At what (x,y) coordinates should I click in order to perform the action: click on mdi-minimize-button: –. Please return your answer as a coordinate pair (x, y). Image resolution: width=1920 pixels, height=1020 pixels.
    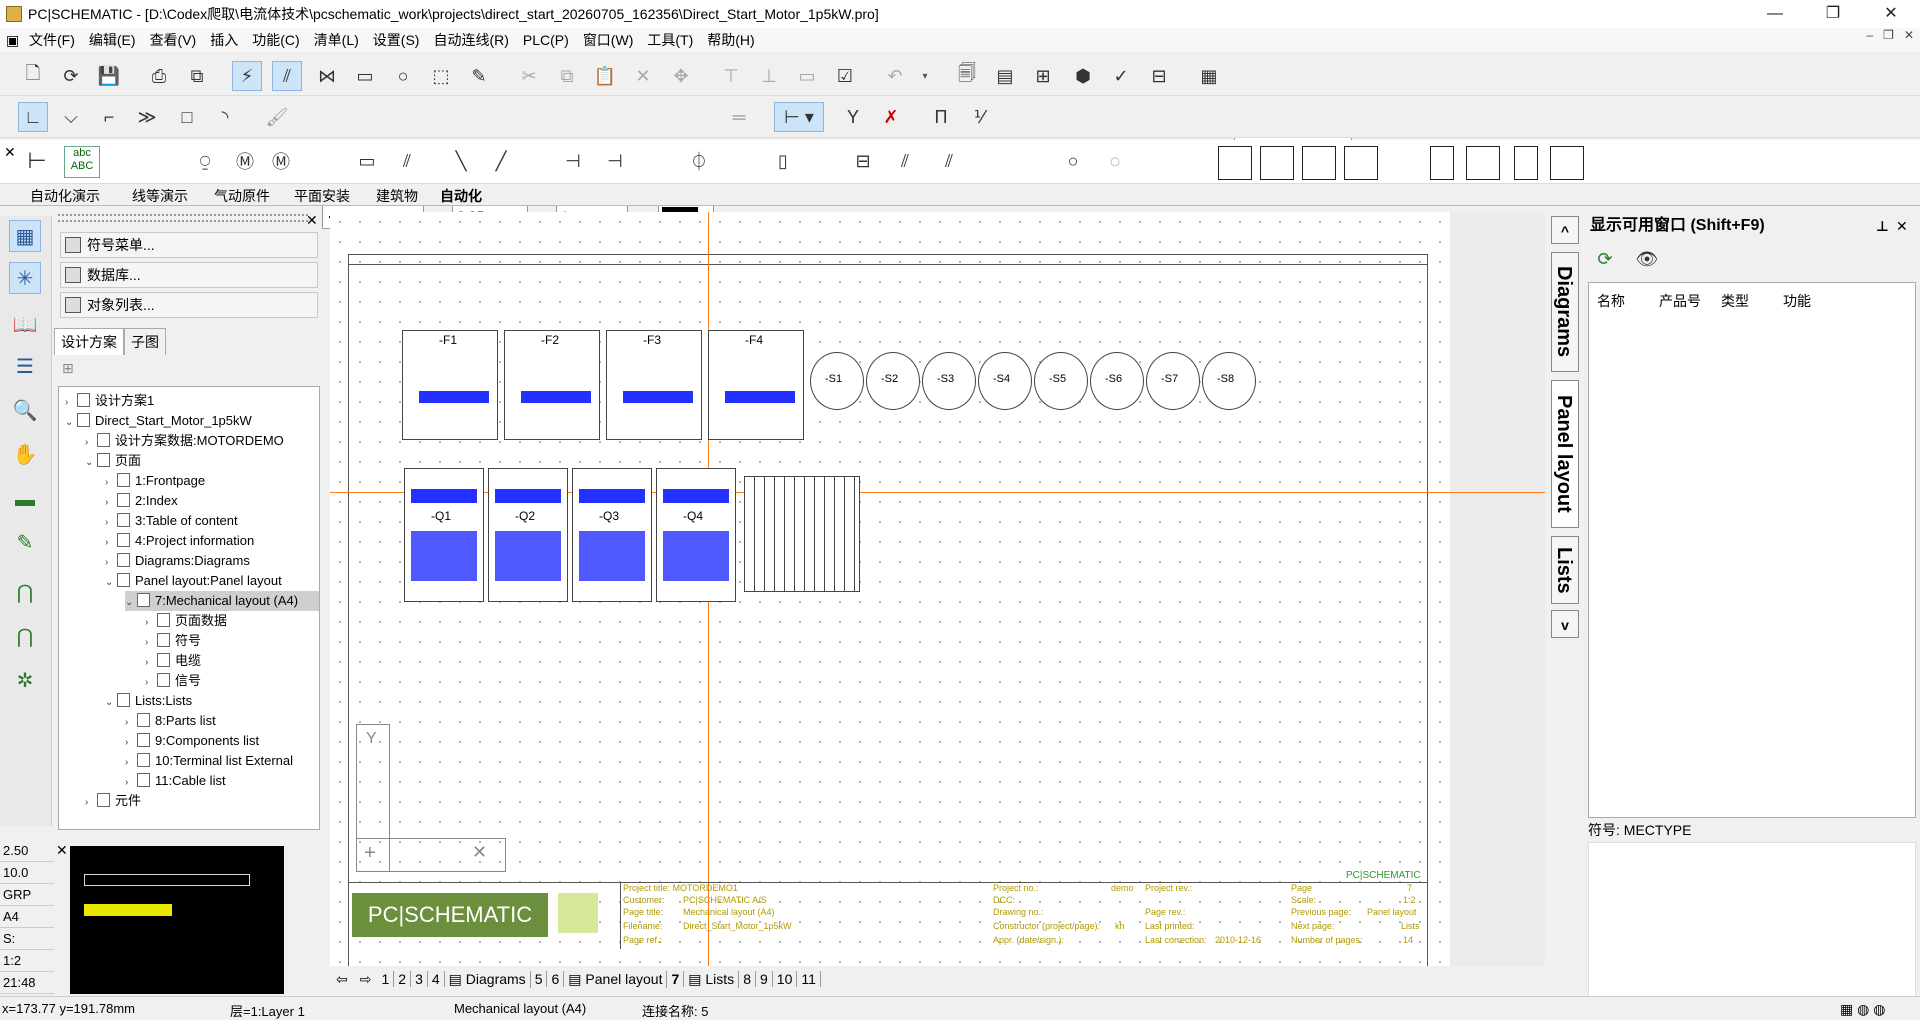
    Looking at the image, I should click on (1869, 35).